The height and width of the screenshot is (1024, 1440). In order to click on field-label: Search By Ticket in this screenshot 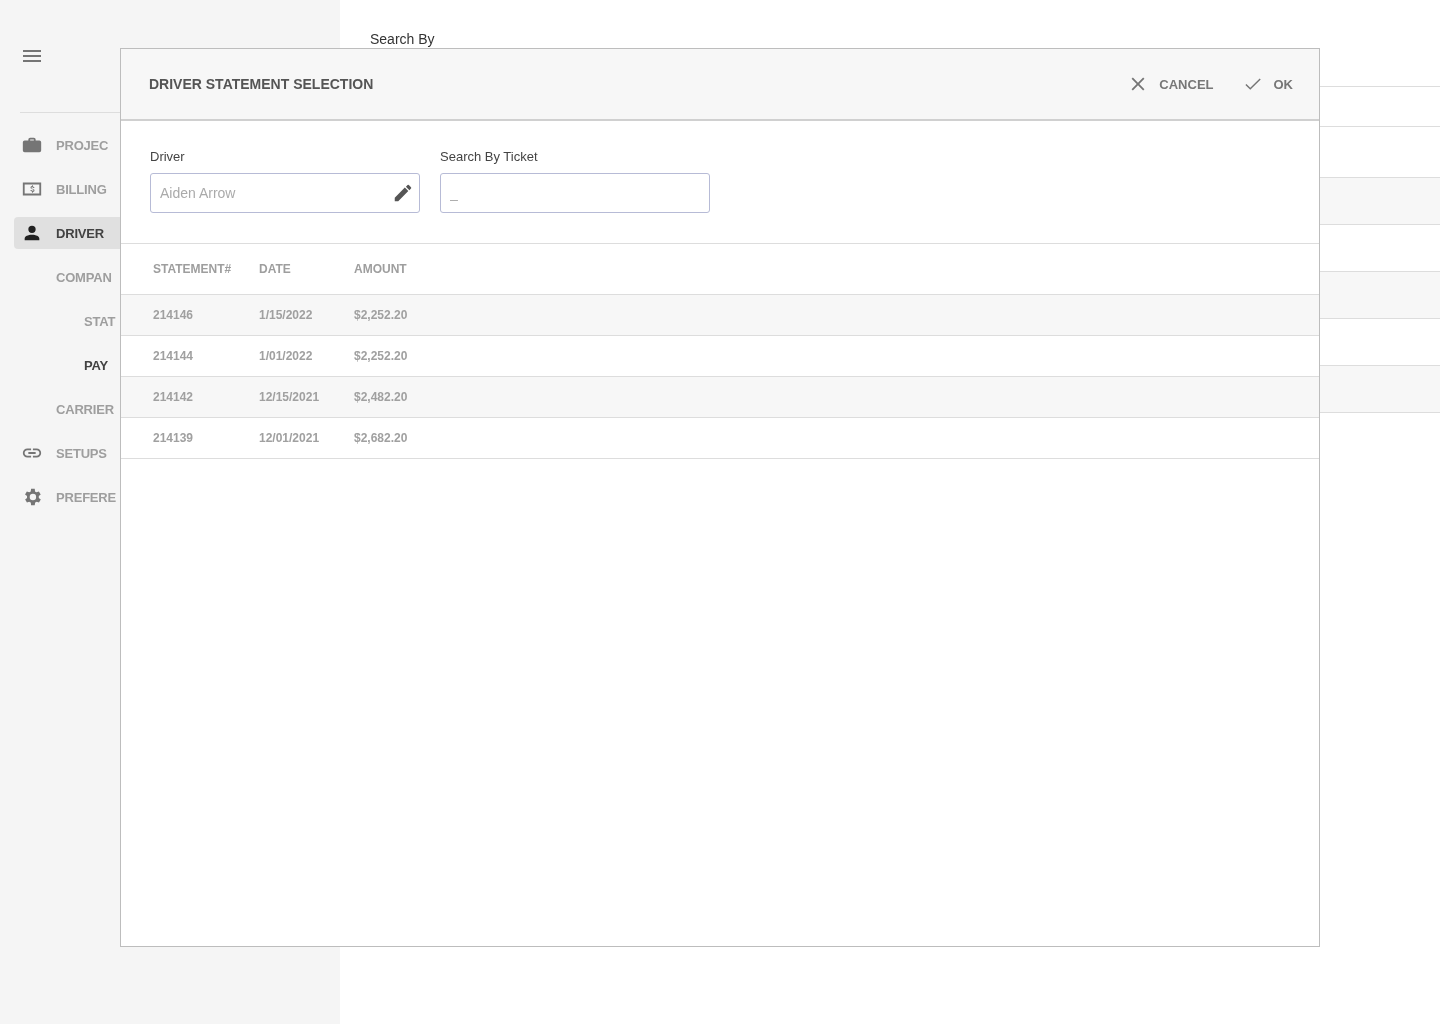, I will do `click(489, 156)`.